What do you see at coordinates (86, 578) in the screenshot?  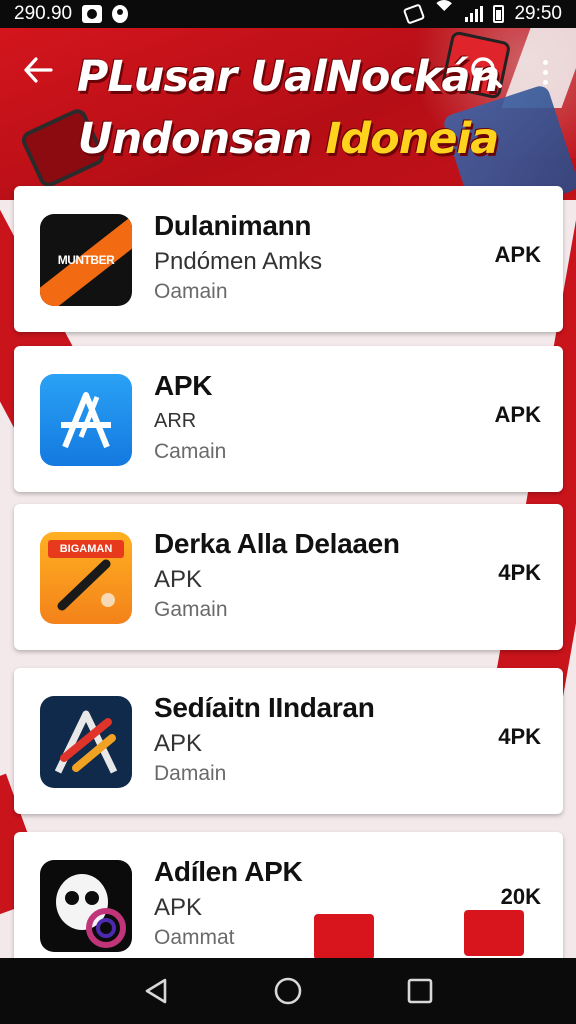 I see `app-icon-pen: BIGAMAN` at bounding box center [86, 578].